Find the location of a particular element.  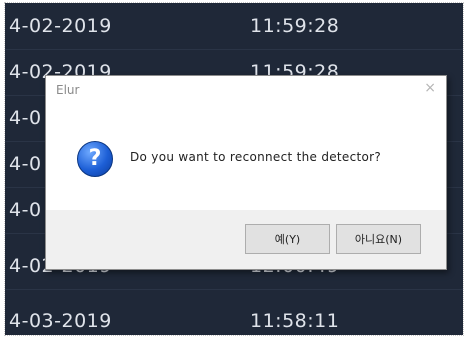

log-time: 11:59:28 is located at coordinates (295, 26).